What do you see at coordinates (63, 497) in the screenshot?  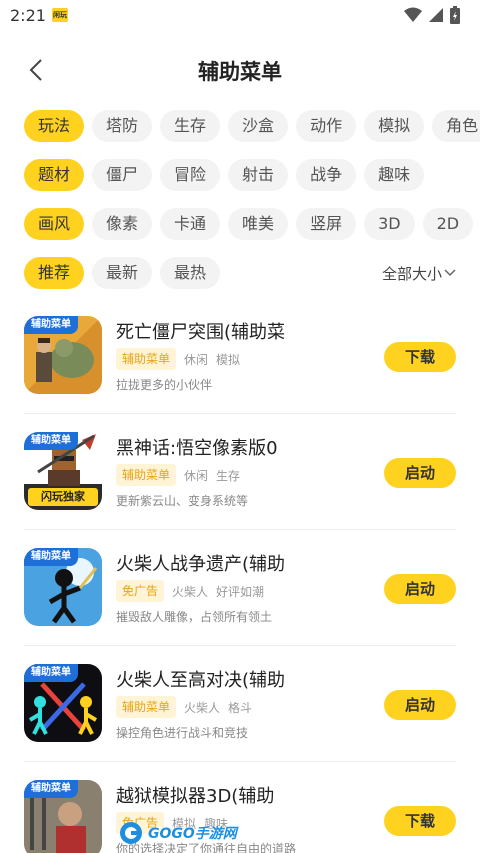 I see `exclusive-label: 闪玩独家` at bounding box center [63, 497].